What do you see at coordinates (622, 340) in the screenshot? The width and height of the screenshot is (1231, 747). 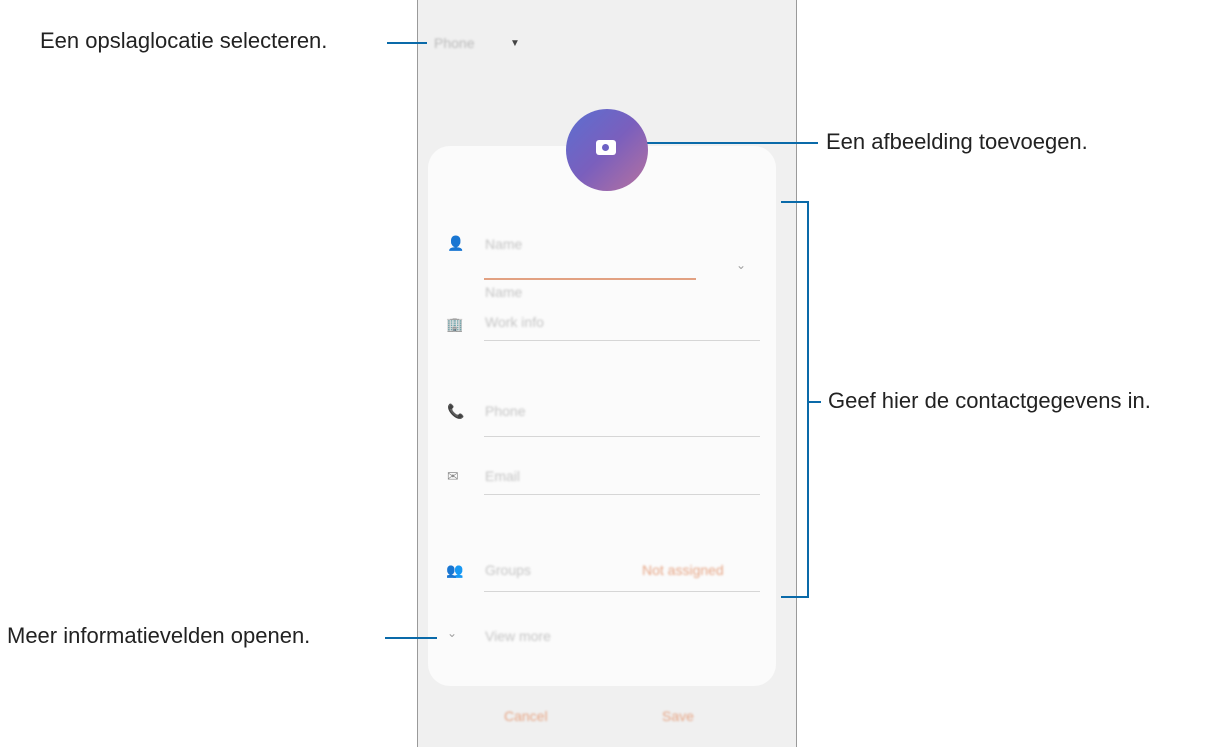 I see `work-info-underline` at bounding box center [622, 340].